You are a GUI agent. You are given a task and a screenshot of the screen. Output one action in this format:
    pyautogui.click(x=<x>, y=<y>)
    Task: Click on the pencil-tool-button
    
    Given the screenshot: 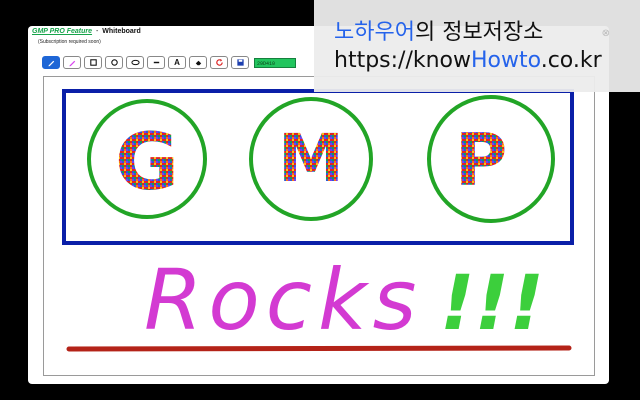 What is the action you would take?
    pyautogui.click(x=51, y=62)
    